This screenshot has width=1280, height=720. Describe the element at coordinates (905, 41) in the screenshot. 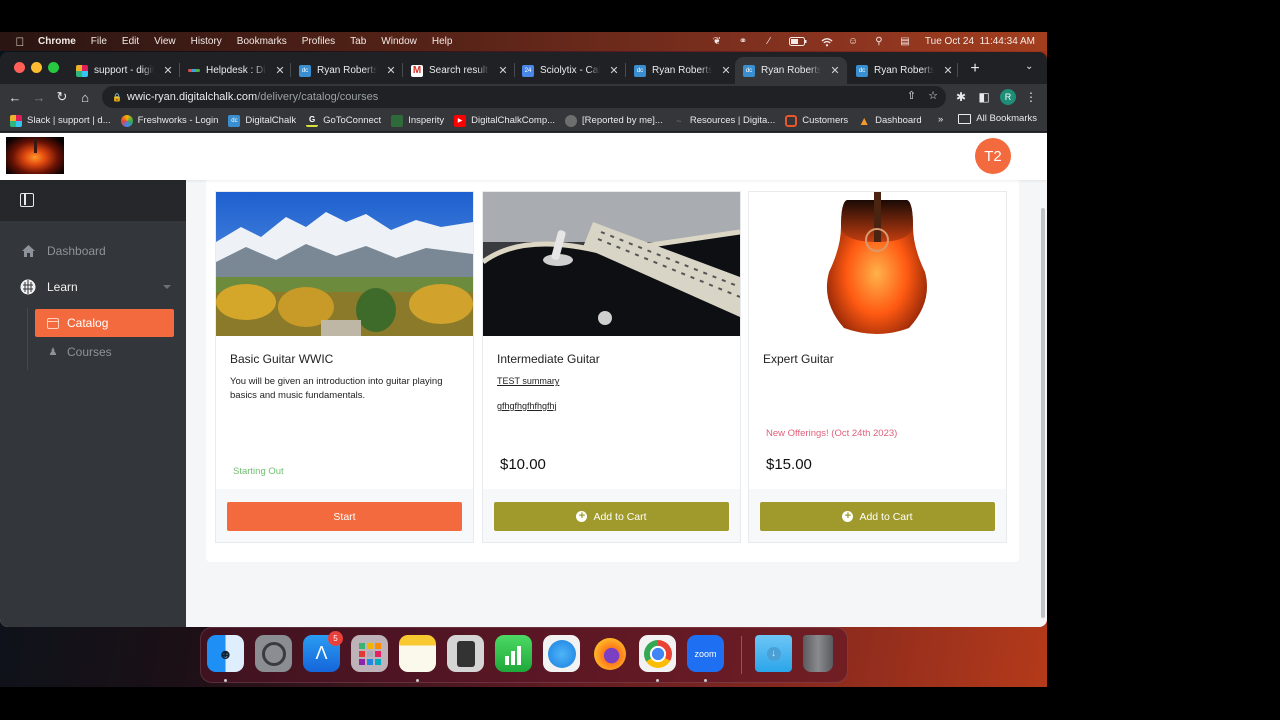

I see `control-center-icon: ▤` at that location.